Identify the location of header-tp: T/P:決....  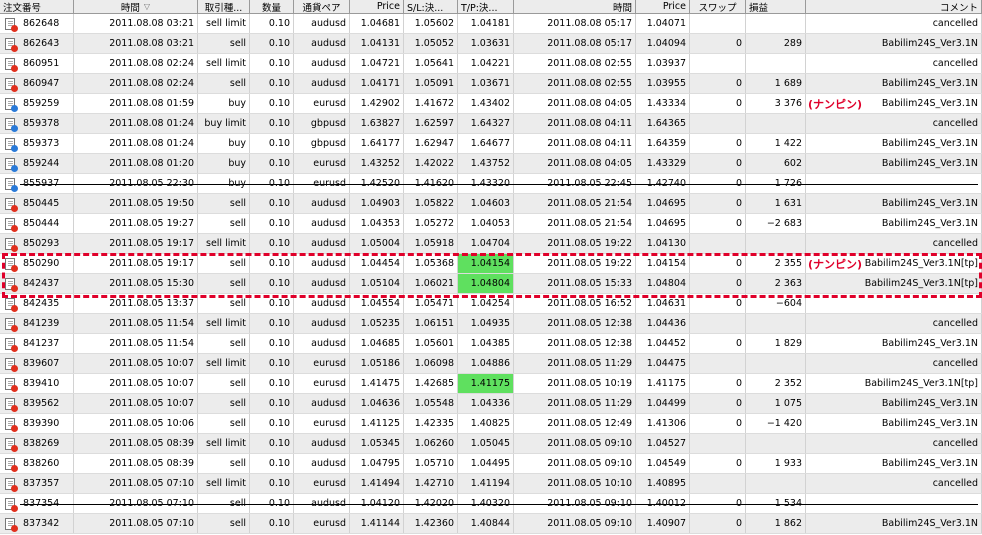
(486, 6).